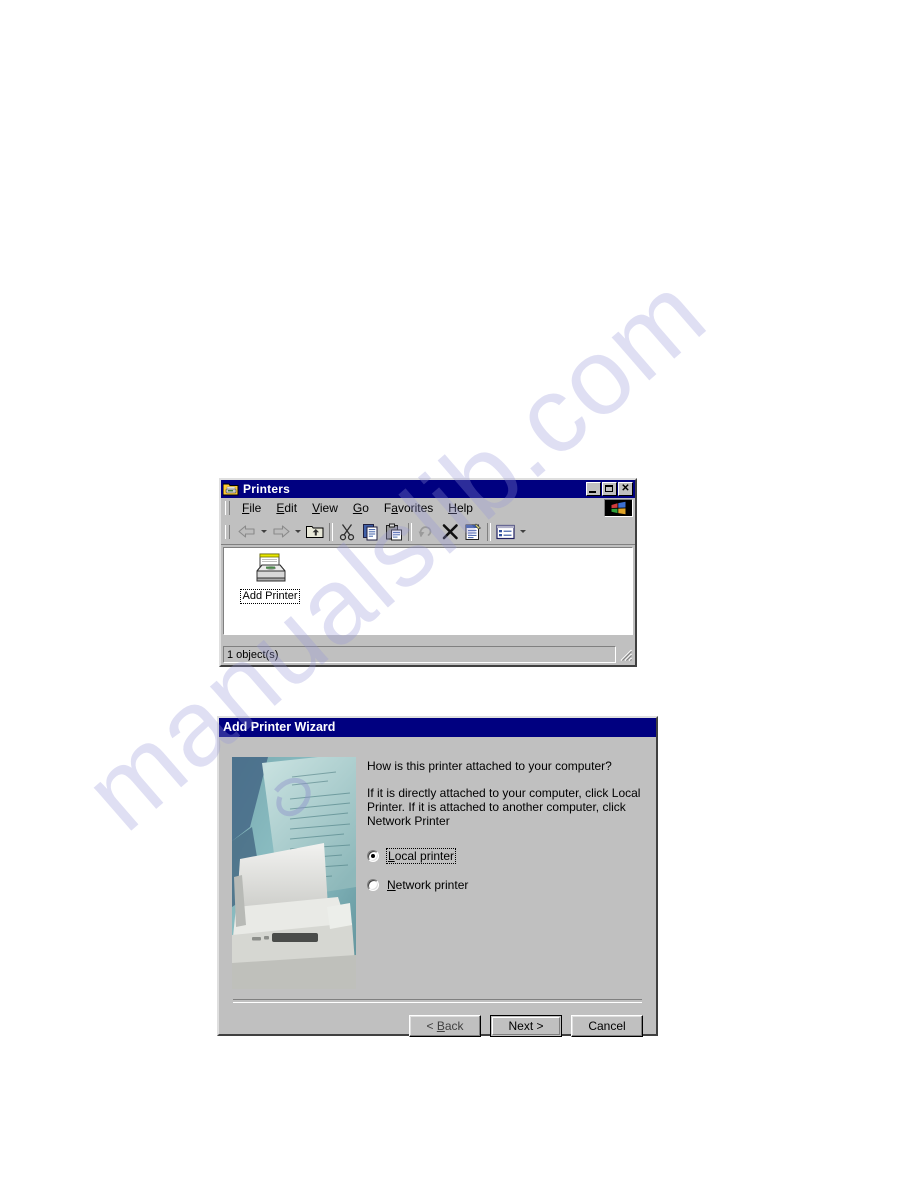  I want to click on printers-folder-icon-svg, so click(230, 489).